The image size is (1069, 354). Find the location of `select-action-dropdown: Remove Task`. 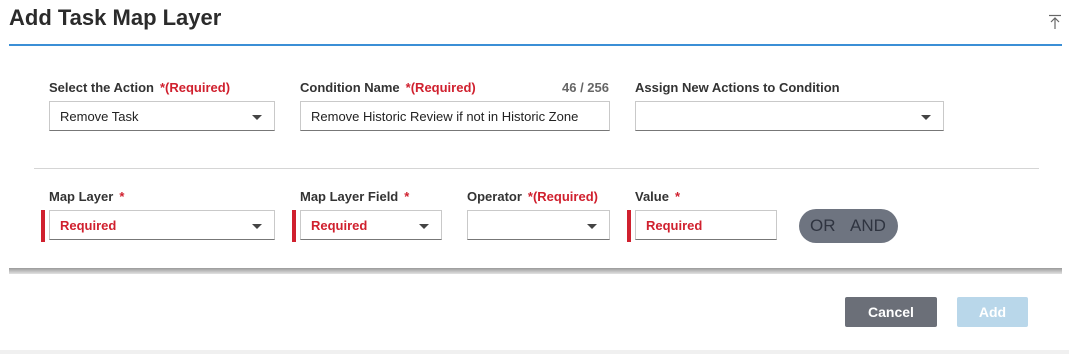

select-action-dropdown: Remove Task is located at coordinates (162, 116).